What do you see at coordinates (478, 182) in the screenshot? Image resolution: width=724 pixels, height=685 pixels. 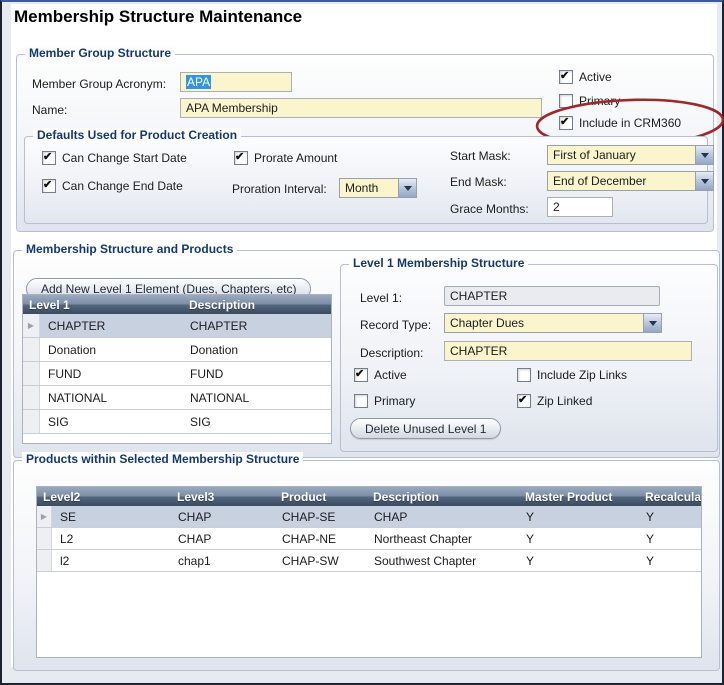 I see `end-mask-label: End Mask:` at bounding box center [478, 182].